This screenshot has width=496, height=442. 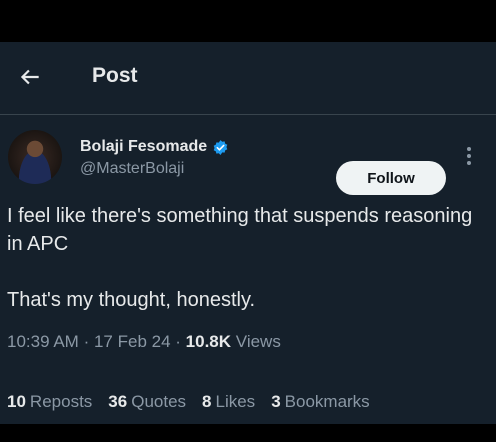 What do you see at coordinates (43, 341) in the screenshot?
I see `post-time: 10:39 AM` at bounding box center [43, 341].